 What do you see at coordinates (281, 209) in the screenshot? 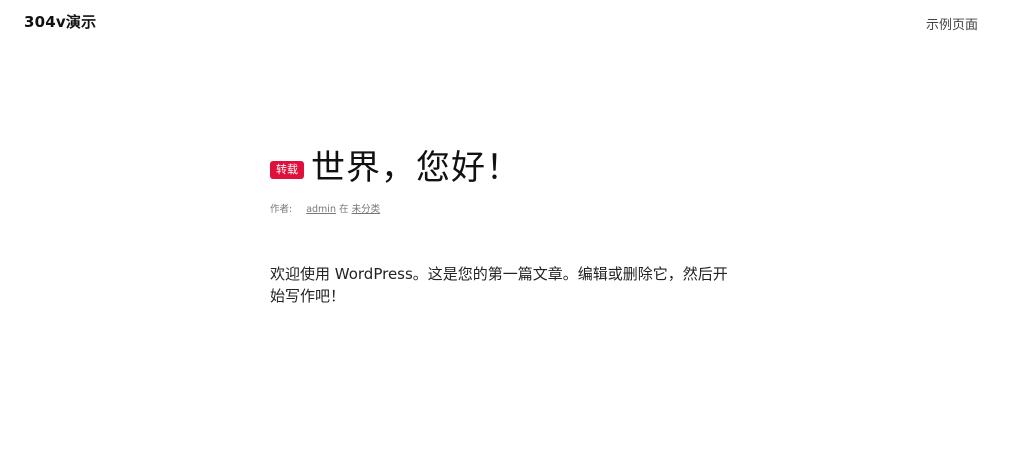
I see `author-prefix: 作者:` at bounding box center [281, 209].